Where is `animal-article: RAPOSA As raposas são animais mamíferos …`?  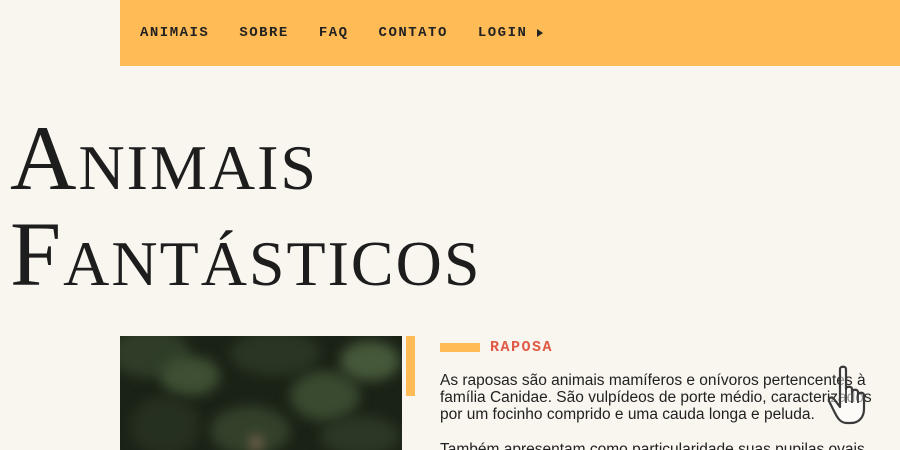 animal-article: RAPOSA As raposas são animais mamíferos … is located at coordinates (662, 393).